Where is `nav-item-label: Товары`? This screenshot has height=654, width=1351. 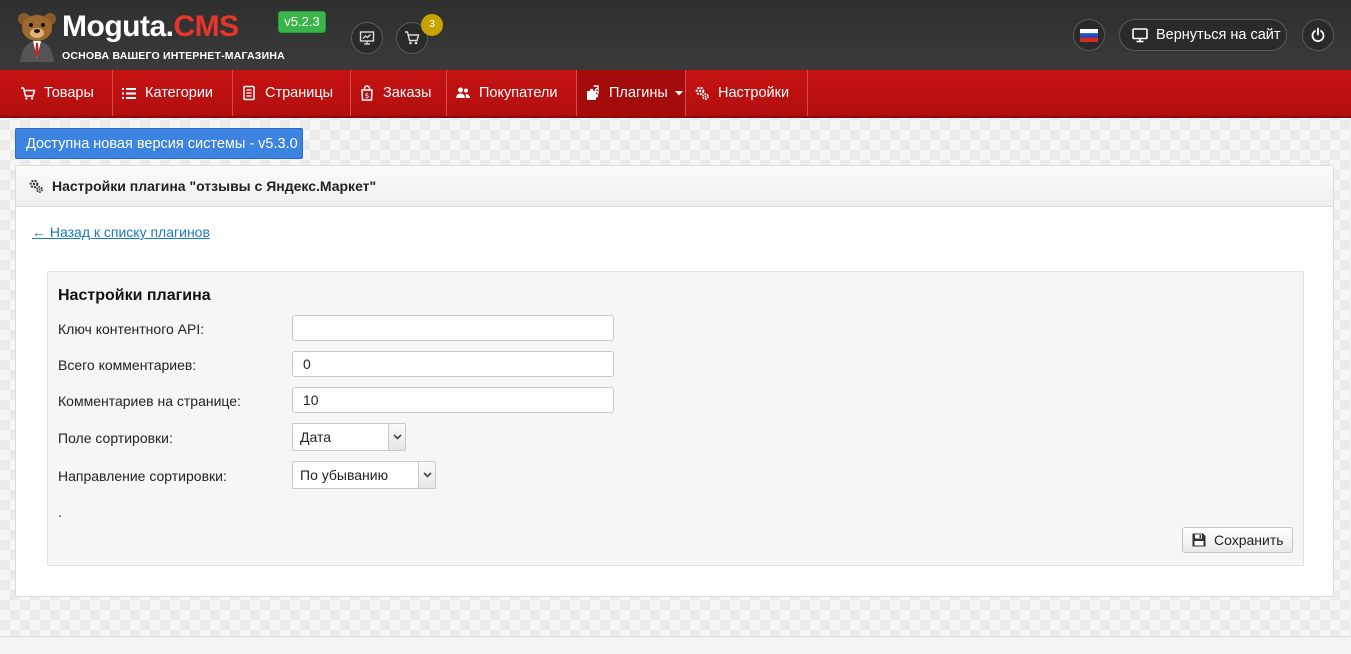 nav-item-label: Товары is located at coordinates (69, 93).